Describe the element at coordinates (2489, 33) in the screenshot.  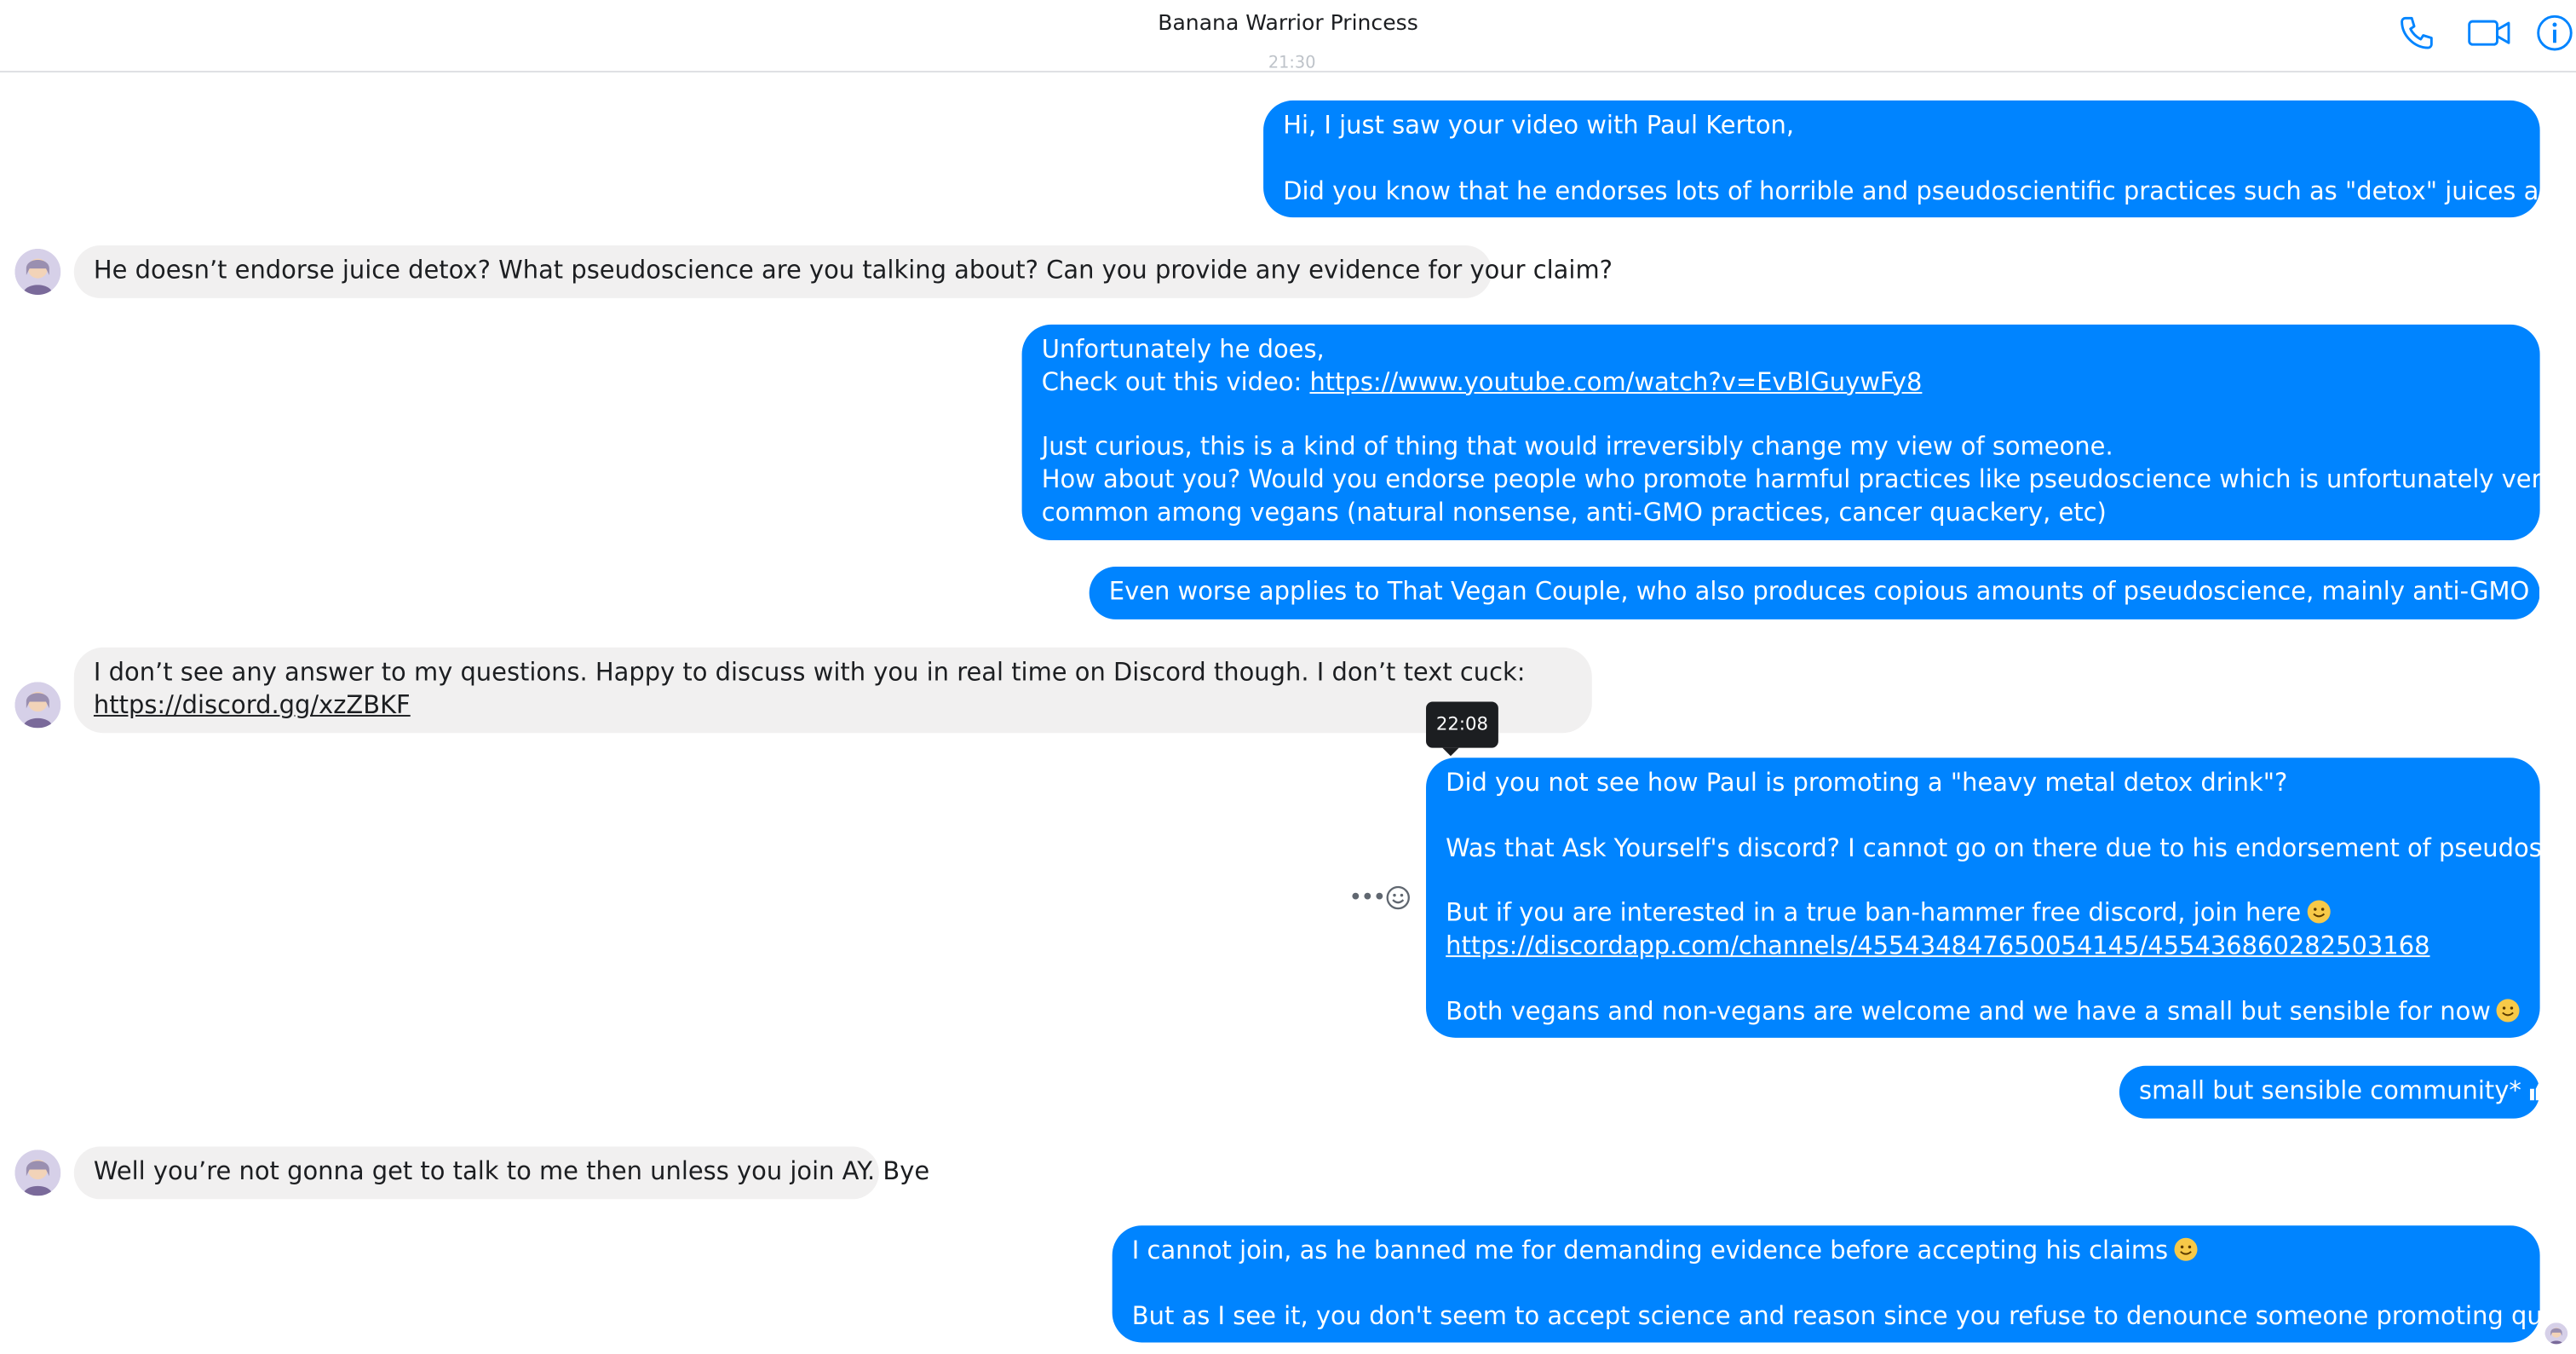
I see `video-camera-icon` at that location.